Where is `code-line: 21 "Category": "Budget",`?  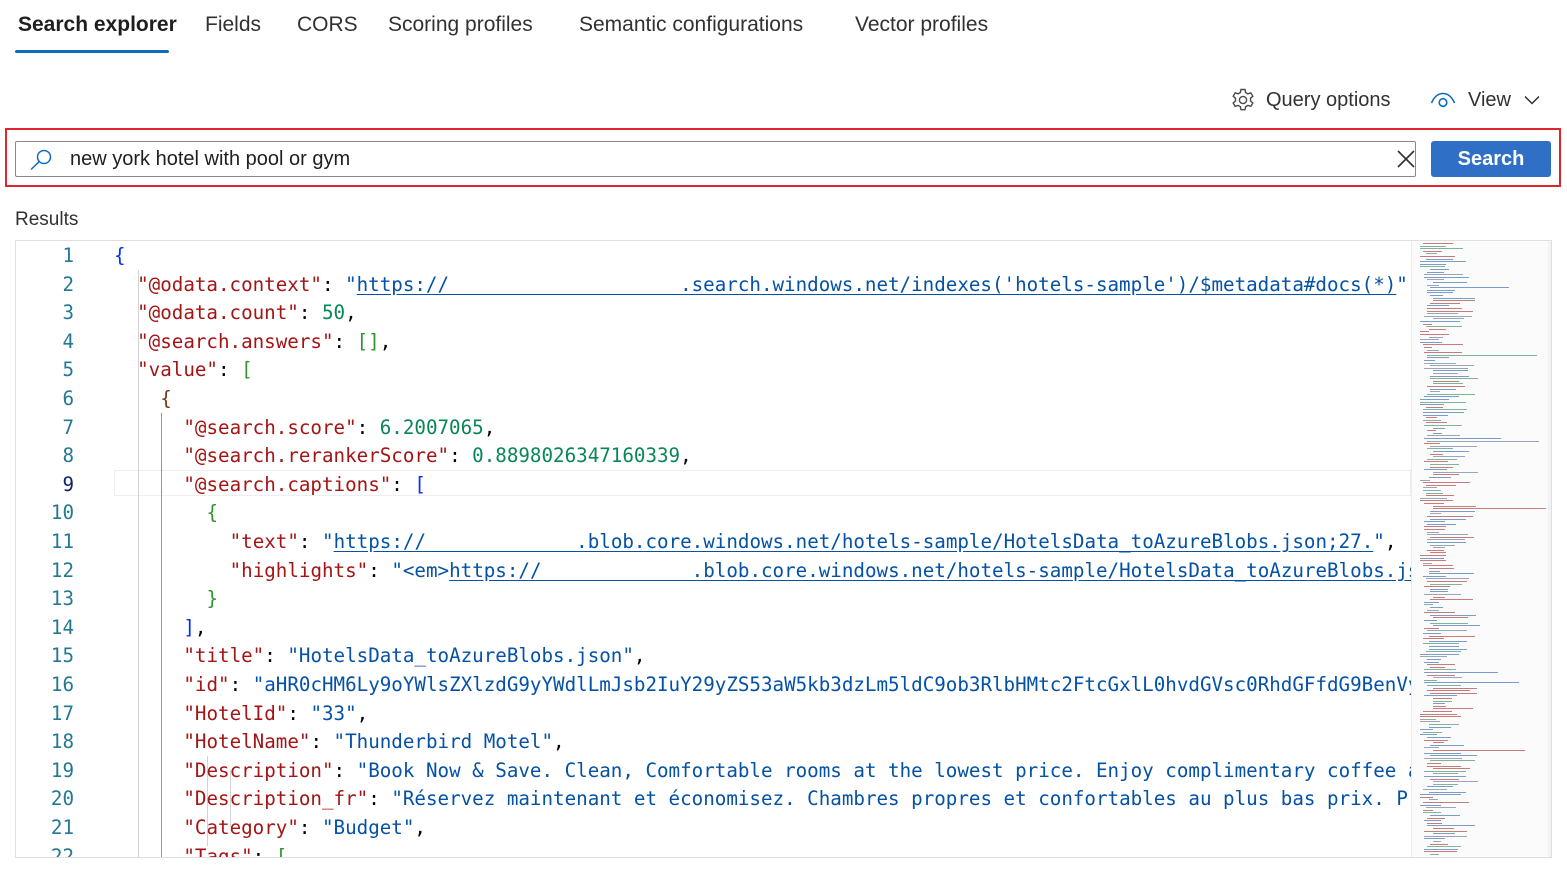 code-line: 21 "Category": "Budget", is located at coordinates (713, 828).